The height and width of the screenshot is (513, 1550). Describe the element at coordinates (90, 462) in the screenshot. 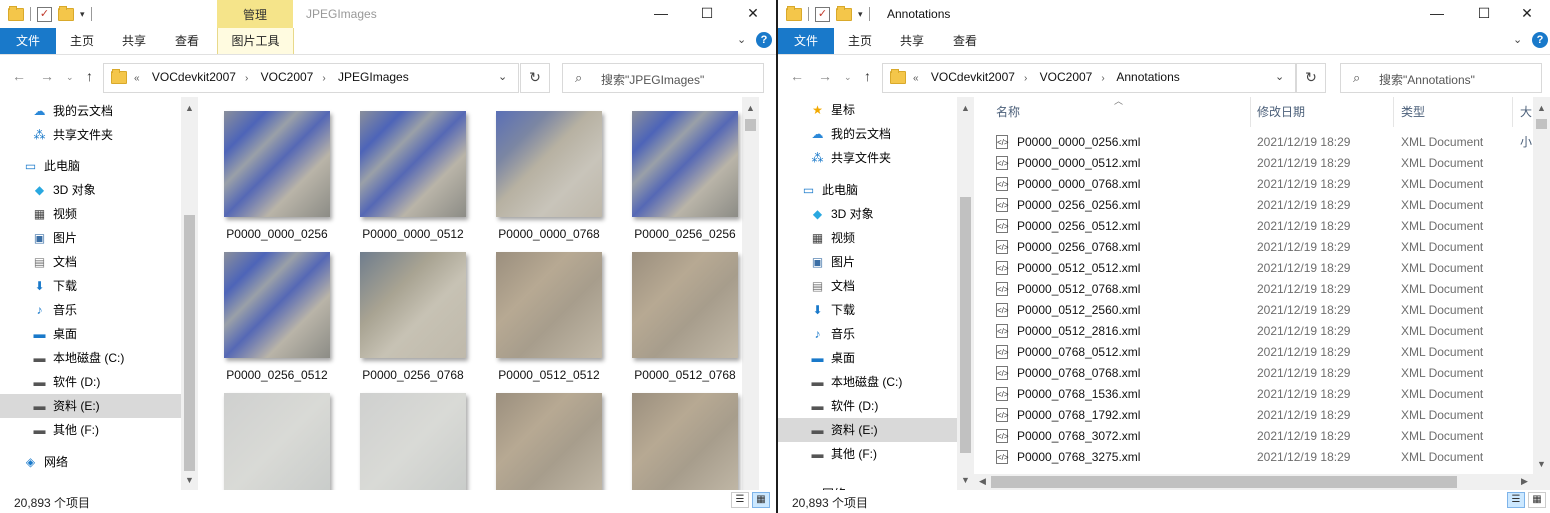

I see `nav-item: ◈ 网络` at that location.